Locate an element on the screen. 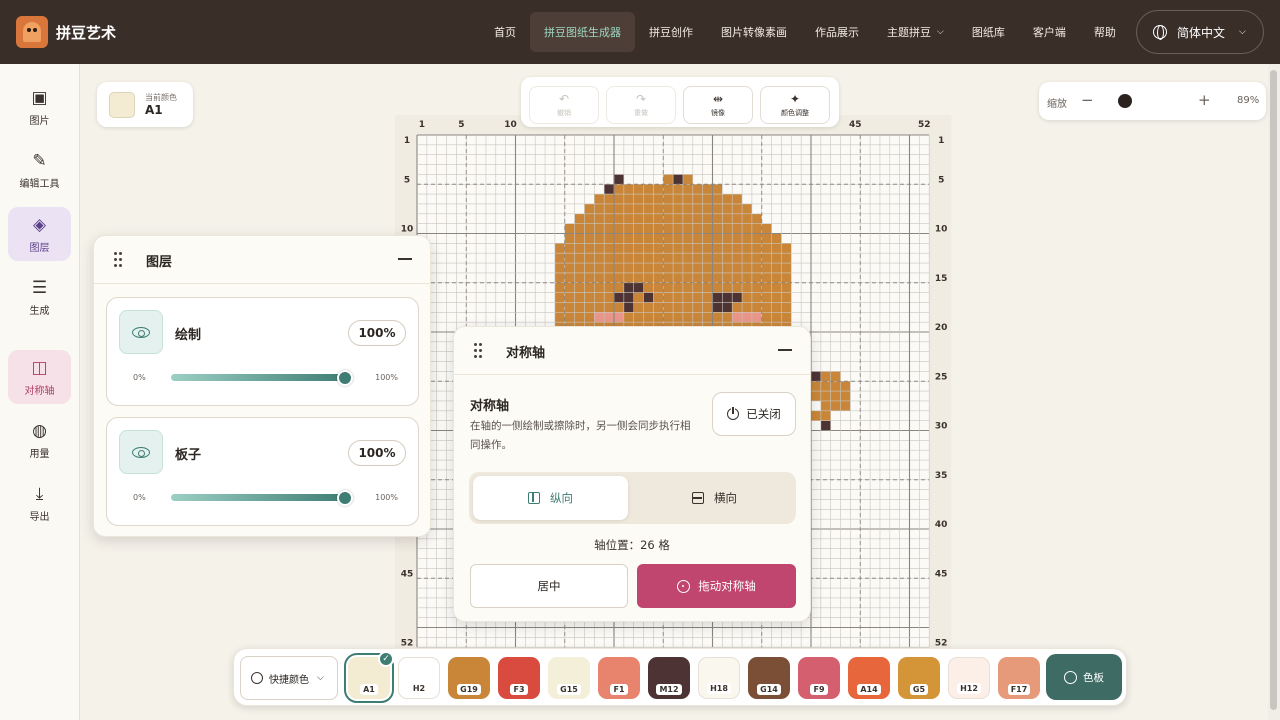  color-chip-m12: M12 is located at coordinates (669, 678).